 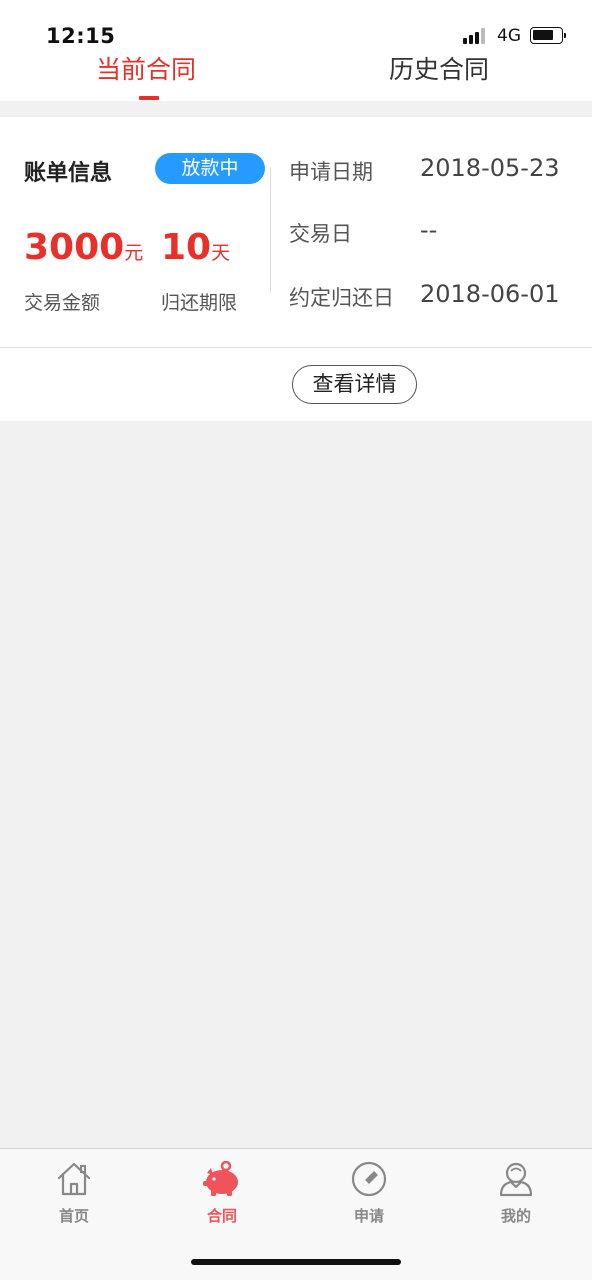 What do you see at coordinates (296, 347) in the screenshot?
I see `horizontal-divider` at bounding box center [296, 347].